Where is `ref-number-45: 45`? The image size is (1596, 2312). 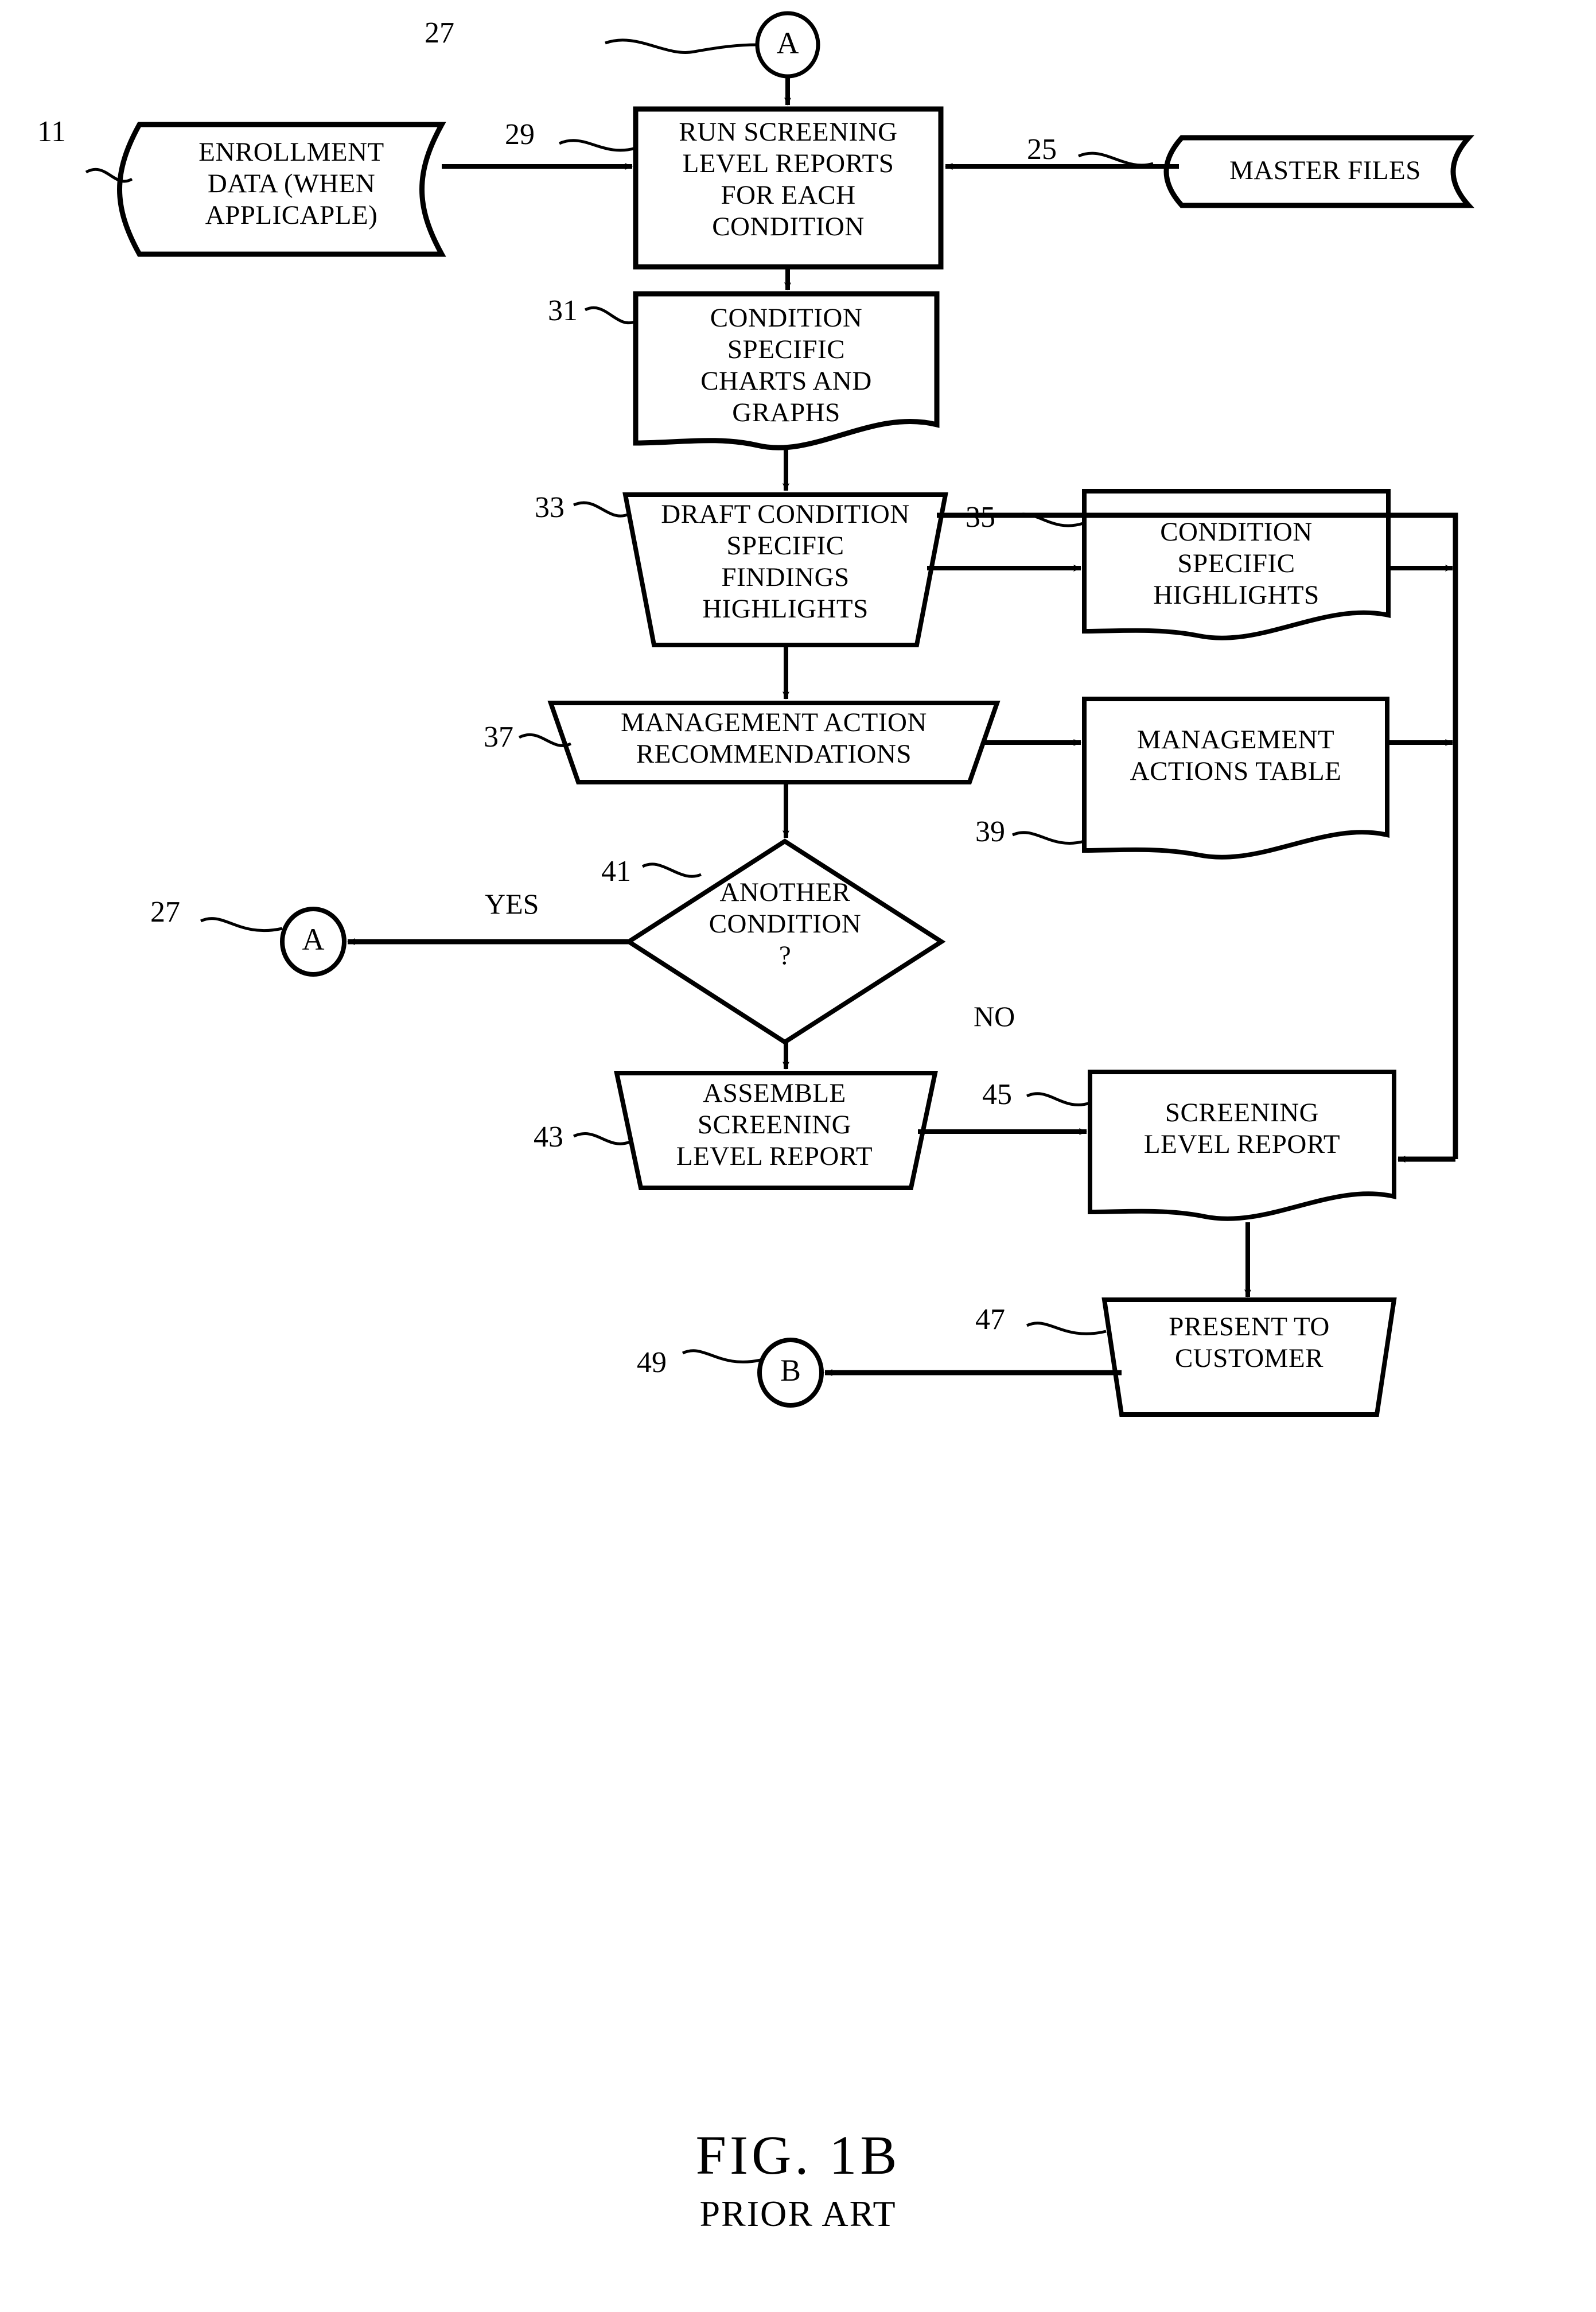 ref-number-45: 45 is located at coordinates (997, 1094).